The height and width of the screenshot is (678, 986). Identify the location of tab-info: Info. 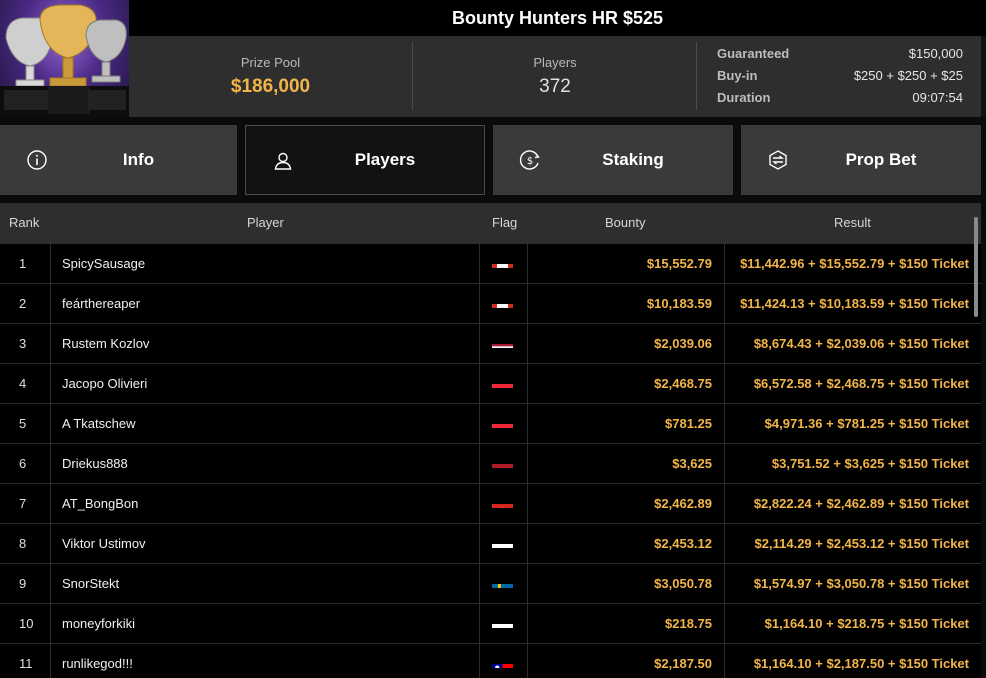
(118, 160).